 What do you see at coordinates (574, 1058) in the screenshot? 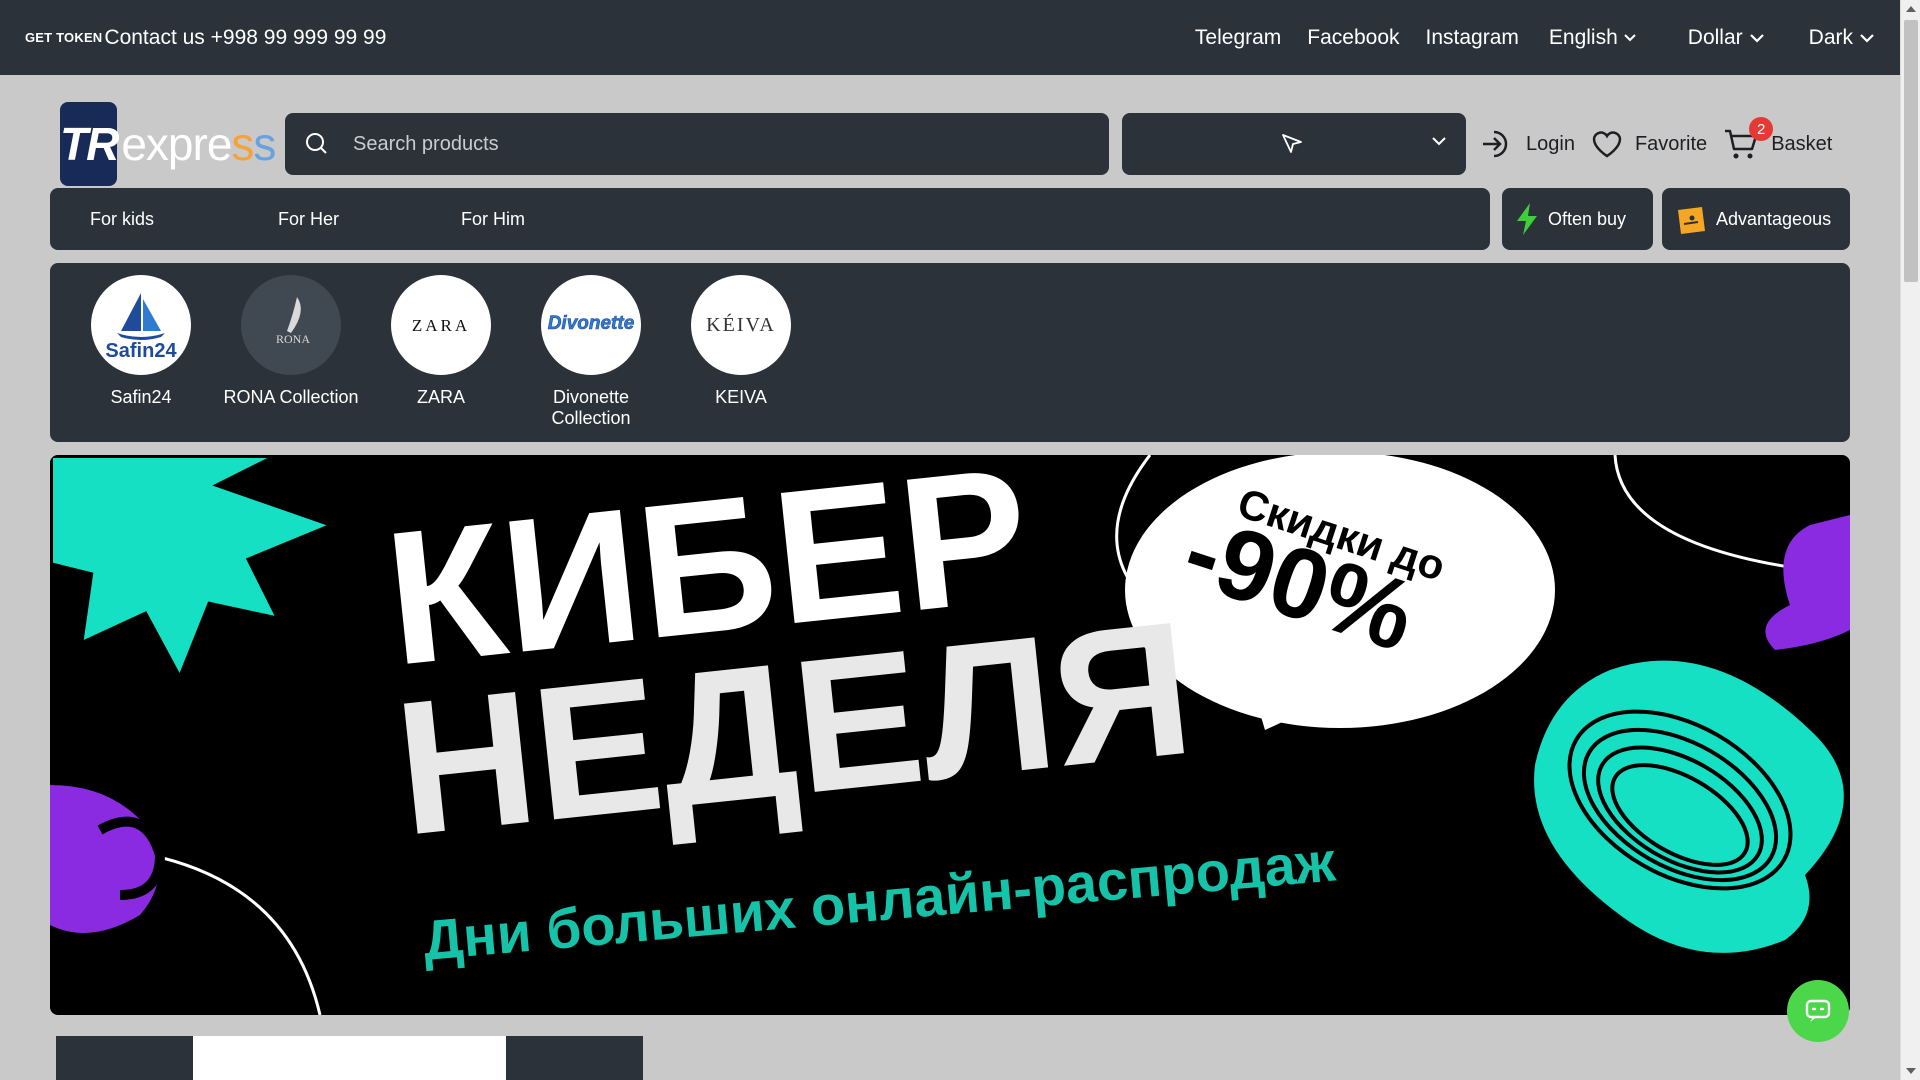
I see `product-card-right` at bounding box center [574, 1058].